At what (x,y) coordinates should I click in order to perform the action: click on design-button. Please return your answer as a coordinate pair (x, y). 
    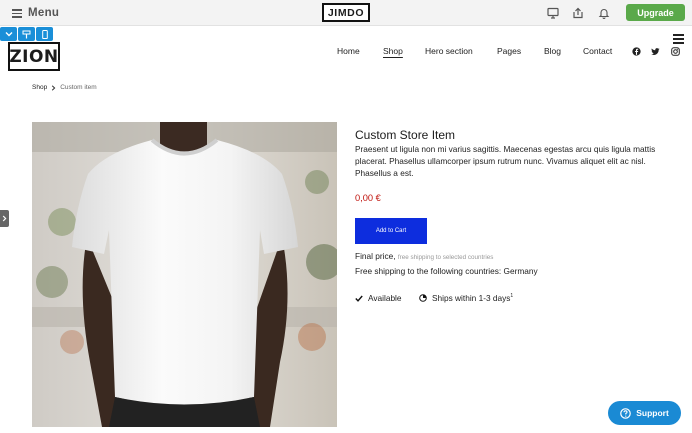
    Looking at the image, I should click on (26, 34).